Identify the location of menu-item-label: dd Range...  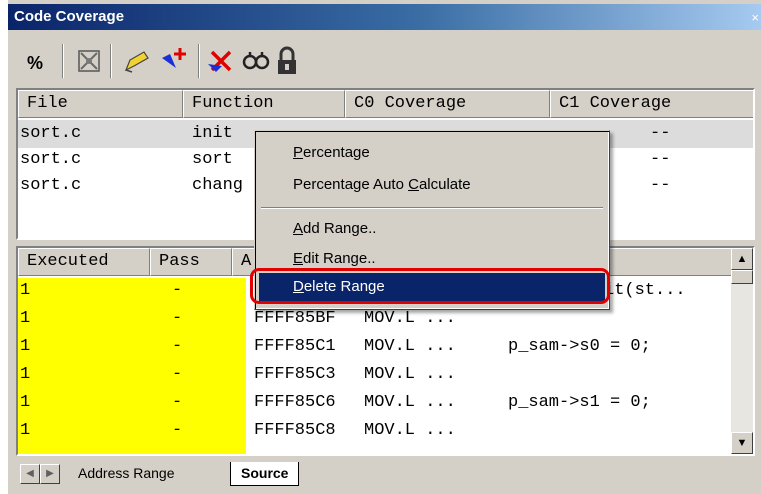
(340, 228).